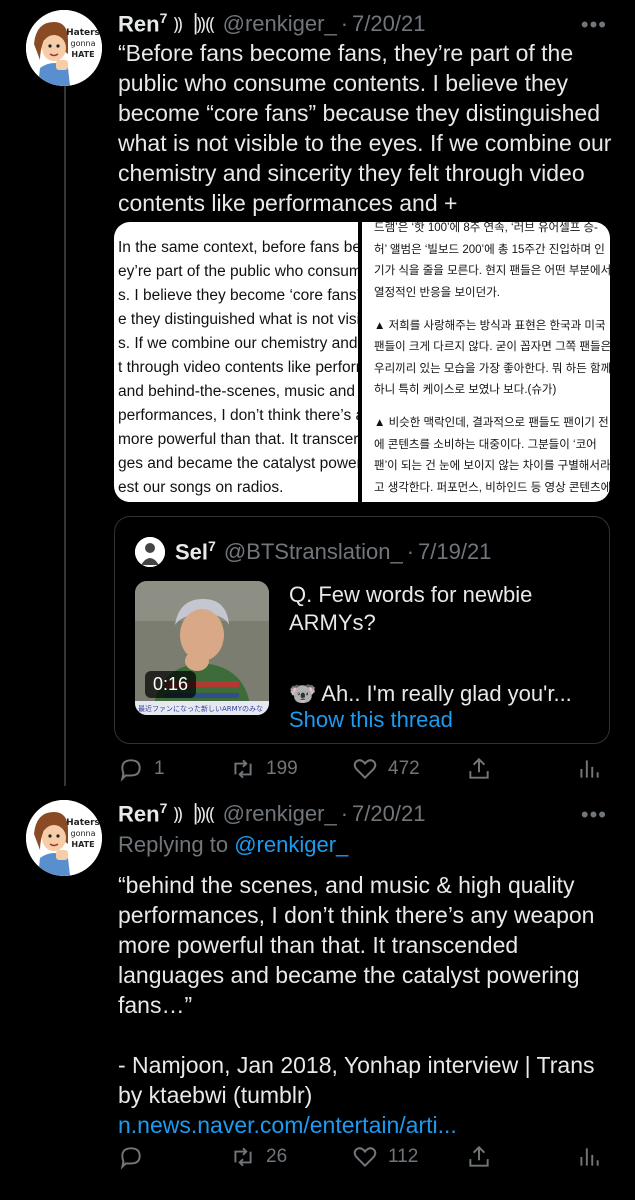 The width and height of the screenshot is (635, 1200). I want to click on avatar-text-line: HATE, so click(82, 844).